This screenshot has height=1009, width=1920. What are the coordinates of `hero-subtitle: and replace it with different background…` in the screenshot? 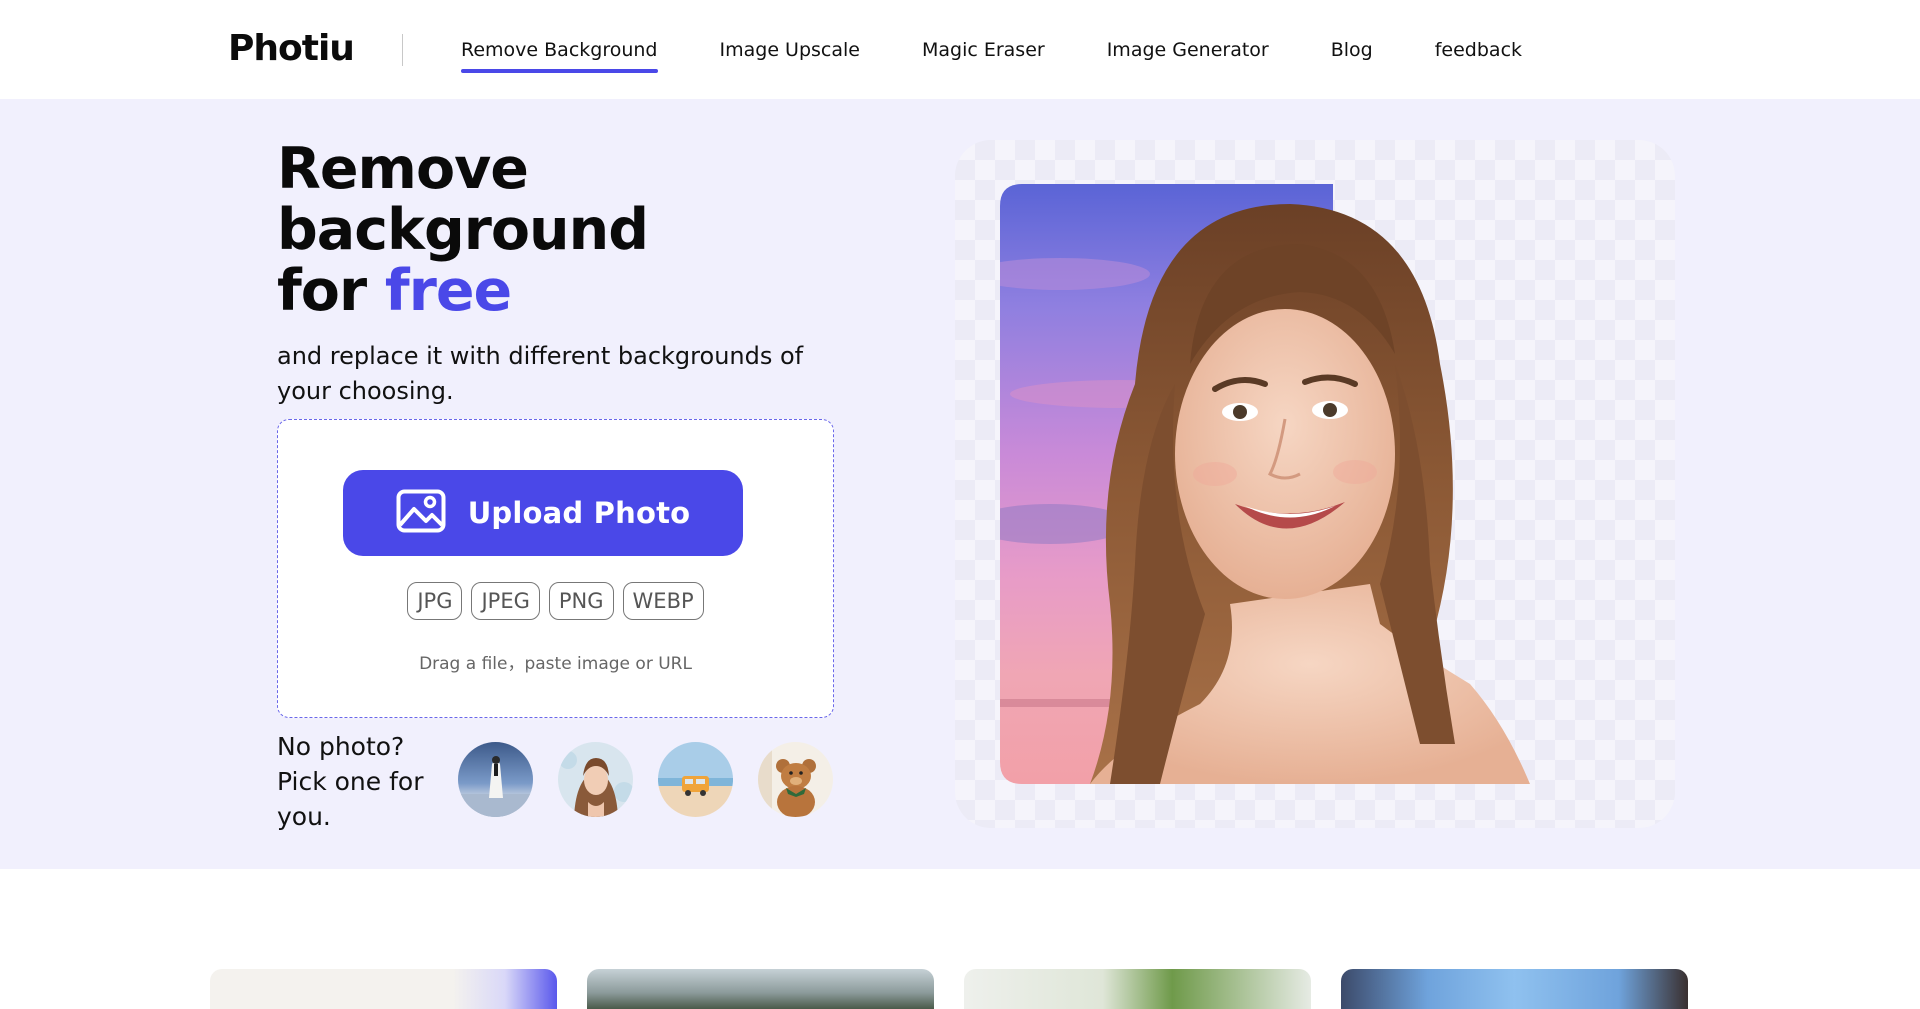 It's located at (540, 373).